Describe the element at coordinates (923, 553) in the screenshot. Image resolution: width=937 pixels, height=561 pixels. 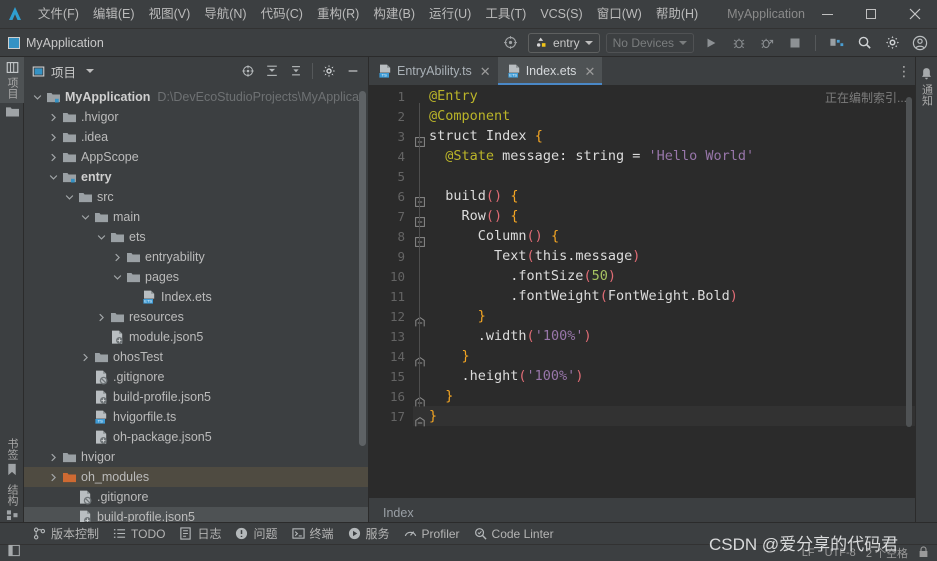
I see `lock-icon` at that location.